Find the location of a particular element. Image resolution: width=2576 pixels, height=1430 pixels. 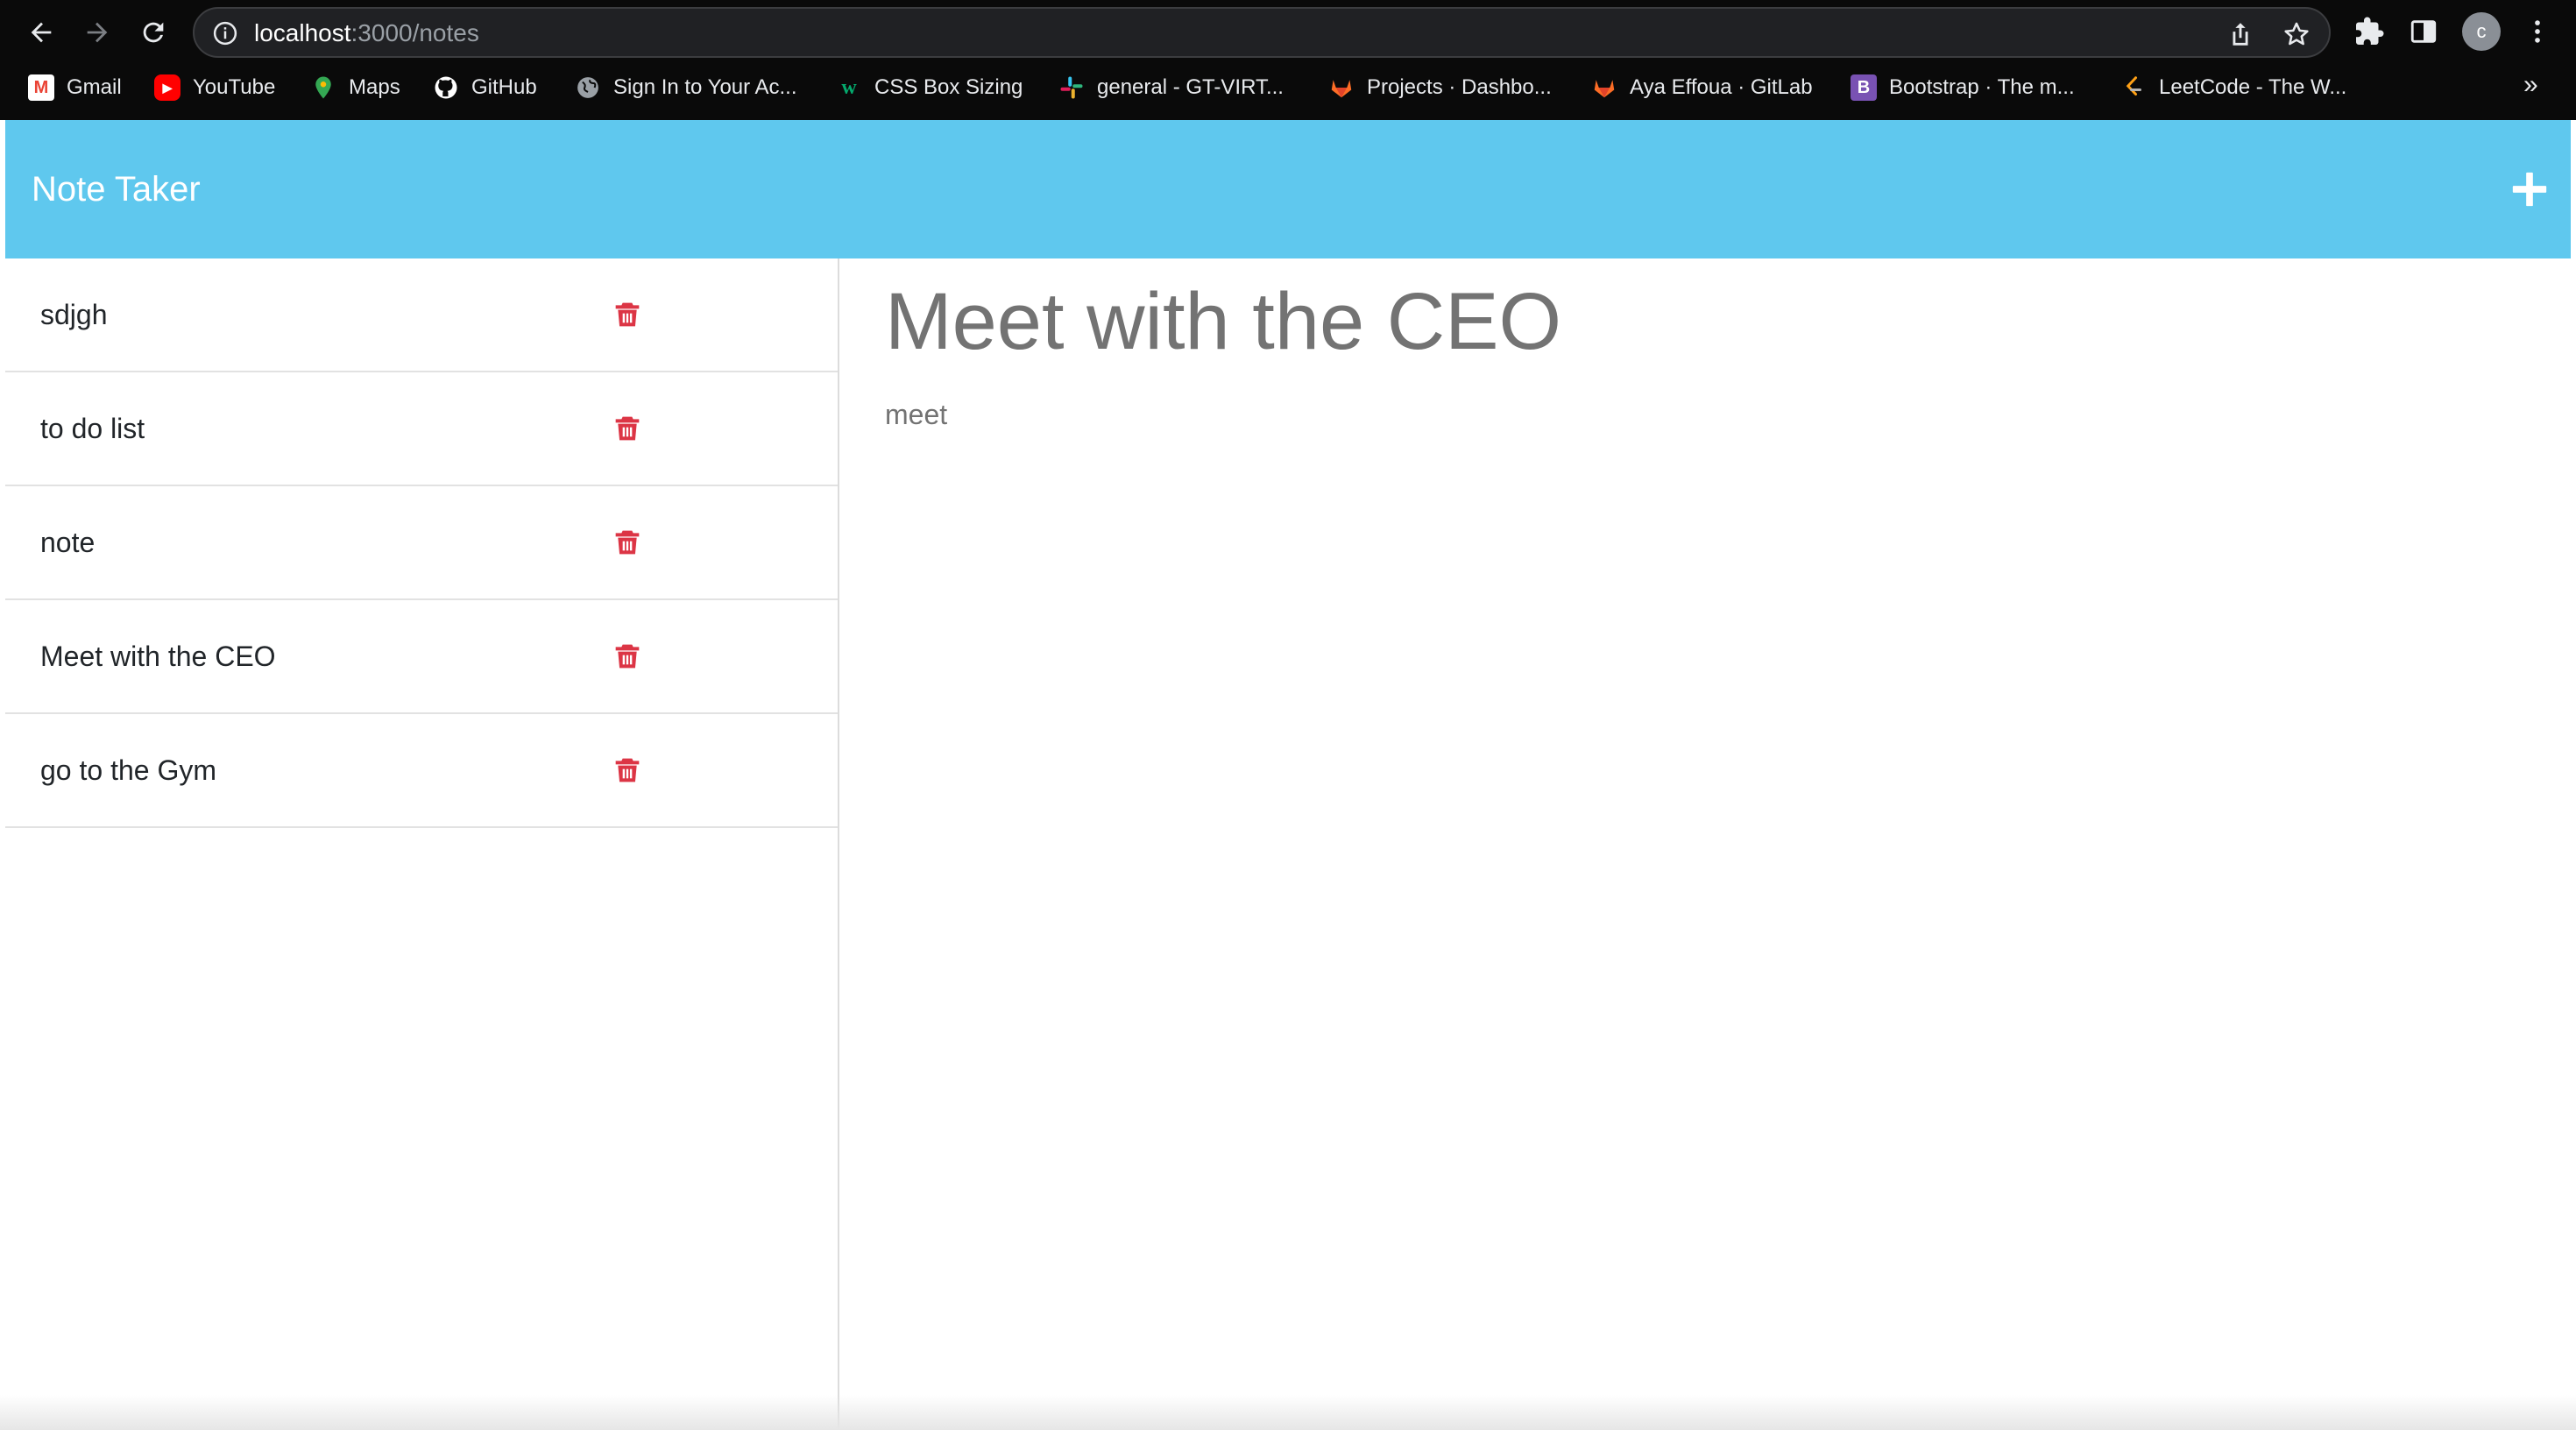

bookmark-github: GitHub is located at coordinates (485, 87).